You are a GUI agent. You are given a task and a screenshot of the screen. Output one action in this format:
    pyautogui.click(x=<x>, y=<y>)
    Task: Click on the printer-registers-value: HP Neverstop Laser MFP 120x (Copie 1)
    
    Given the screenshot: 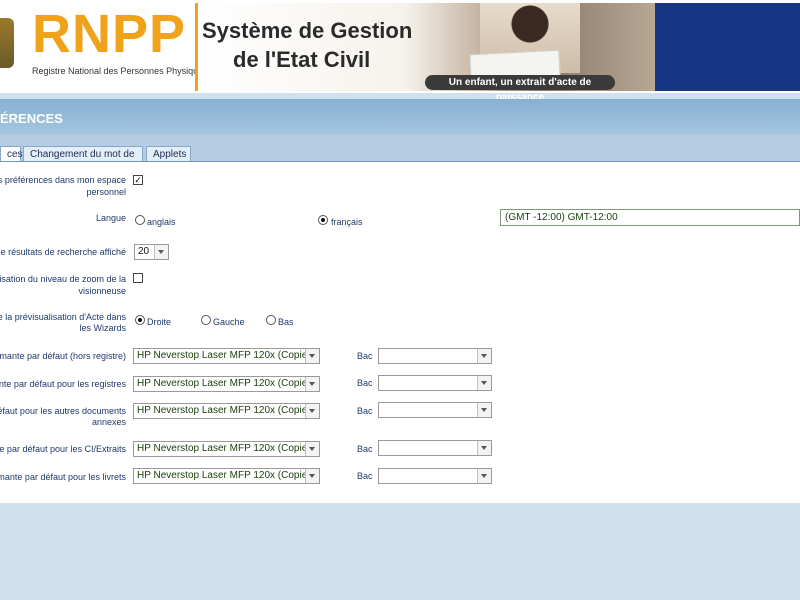 What is the action you would take?
    pyautogui.click(x=228, y=383)
    